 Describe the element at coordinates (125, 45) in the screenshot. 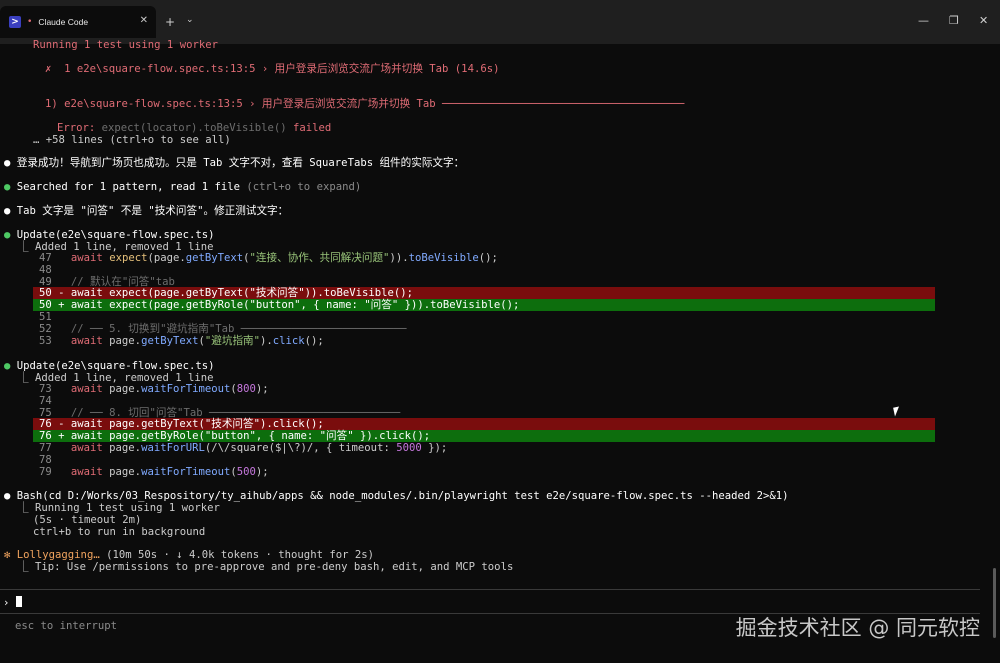

I see `test-running-line: Running 1 test using 1 worker` at that location.